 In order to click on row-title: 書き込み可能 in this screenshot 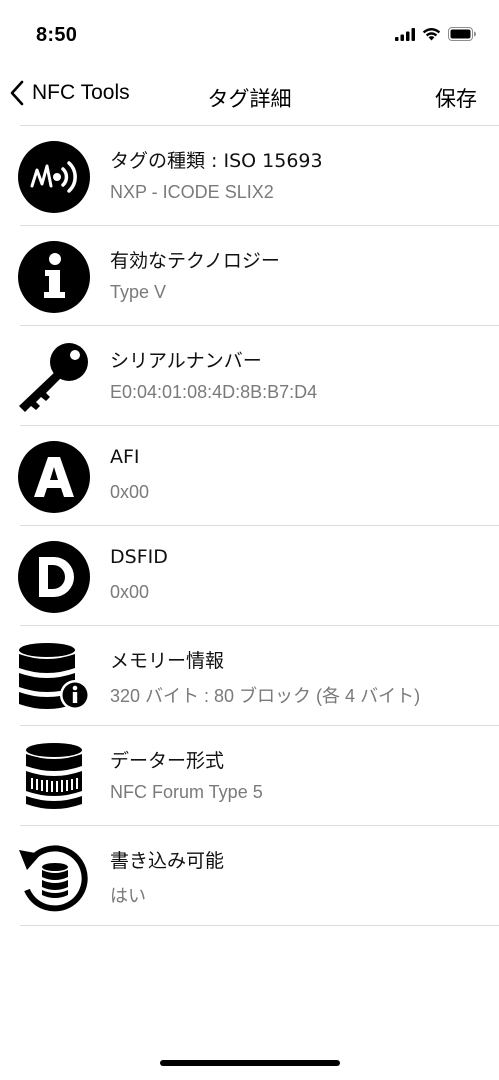, I will do `click(167, 861)`.